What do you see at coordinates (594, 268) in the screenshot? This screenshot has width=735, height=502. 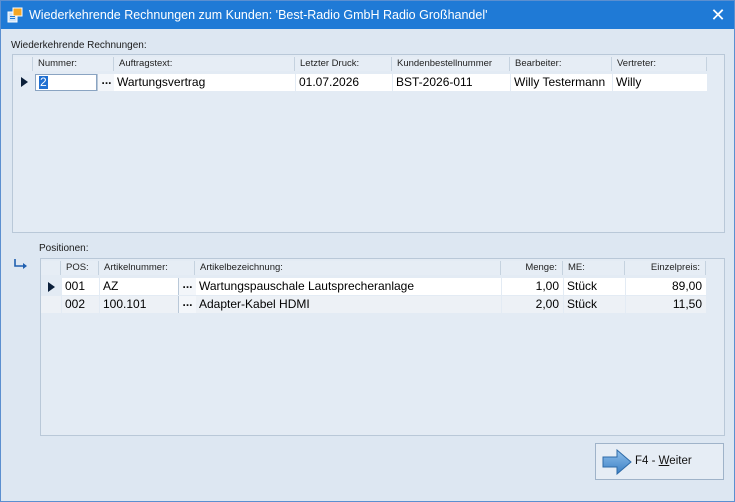 I see `col-header-me: ME:` at bounding box center [594, 268].